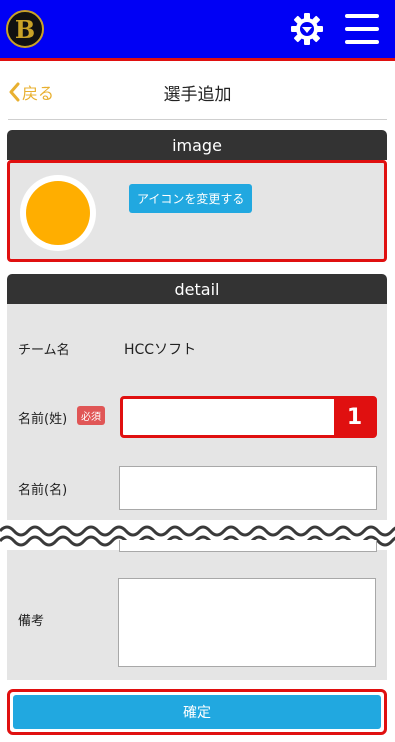 The height and width of the screenshot is (742, 395). What do you see at coordinates (191, 198) in the screenshot?
I see `change-icon-button: アイコンを変更する` at bounding box center [191, 198].